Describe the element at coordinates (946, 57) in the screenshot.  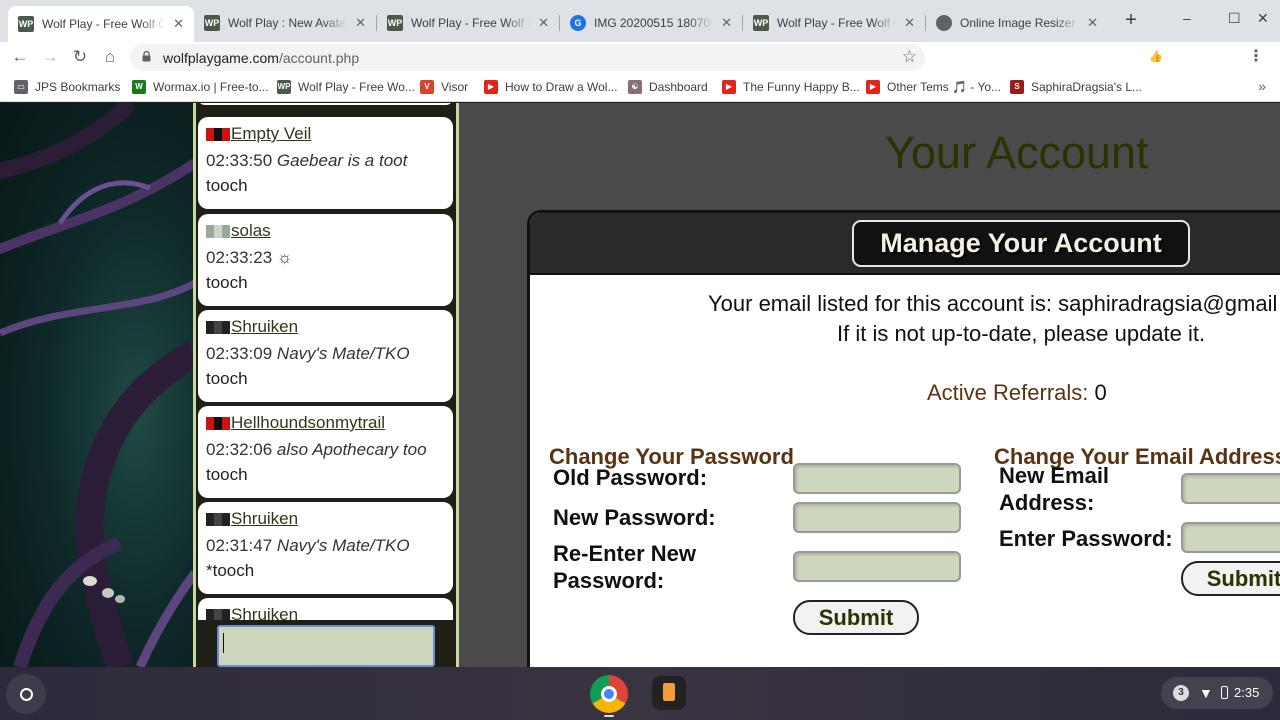
I see `c-icon: C` at that location.